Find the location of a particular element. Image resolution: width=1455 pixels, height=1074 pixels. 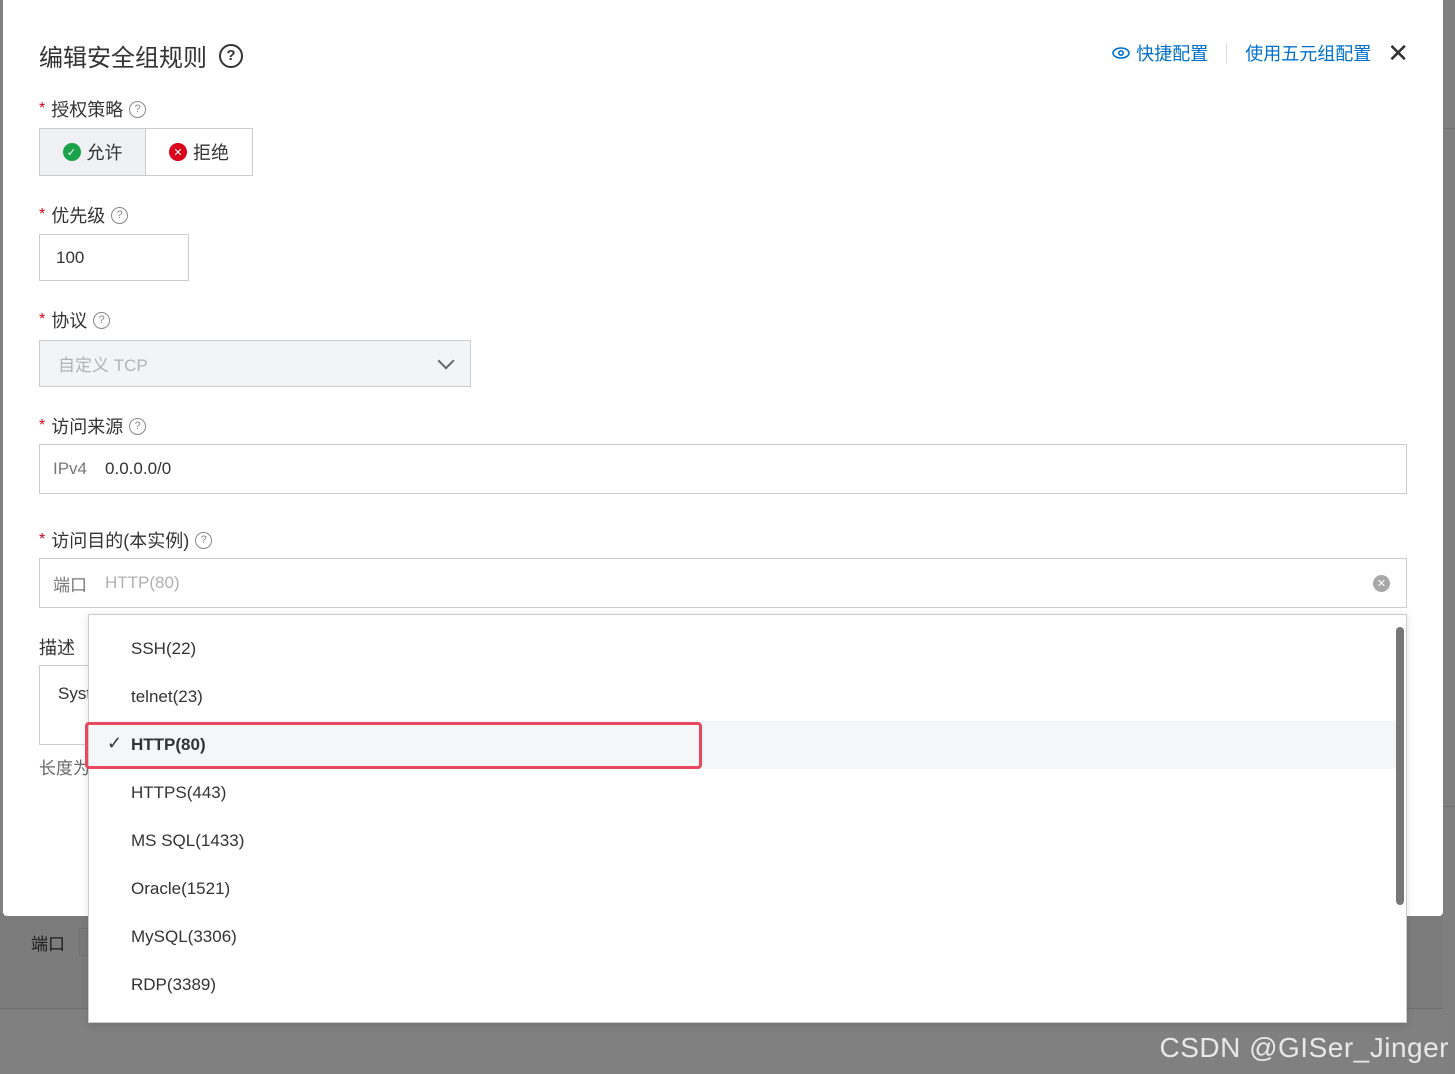

priority-label-row: * 优先级 ? is located at coordinates (84, 215).